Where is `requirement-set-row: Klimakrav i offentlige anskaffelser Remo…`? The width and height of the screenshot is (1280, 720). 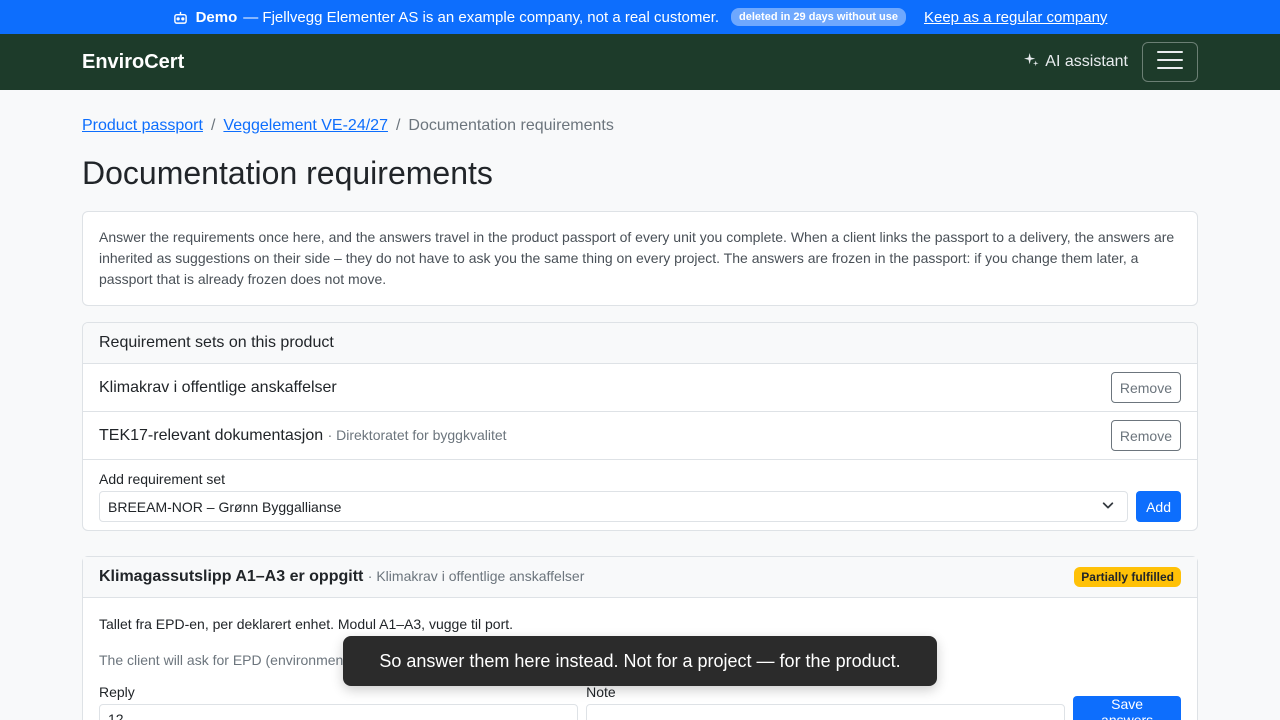
requirement-set-row: Klimakrav i offentlige anskaffelser Remo… is located at coordinates (640, 388).